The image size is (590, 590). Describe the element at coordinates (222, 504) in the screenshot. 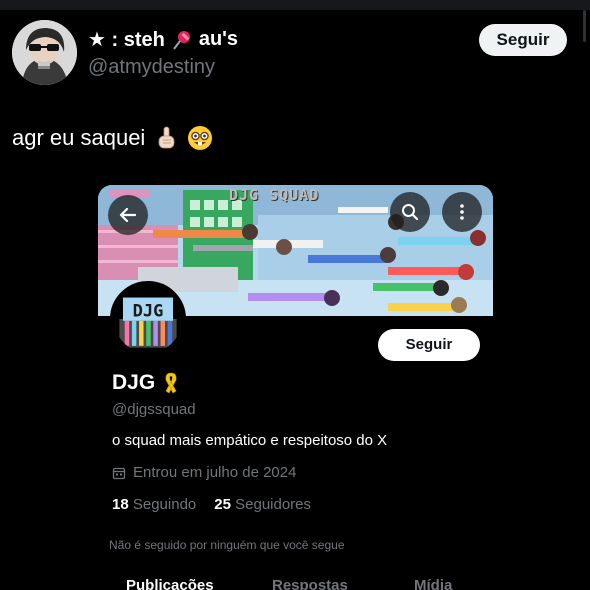

I see `followers-count: 25` at that location.